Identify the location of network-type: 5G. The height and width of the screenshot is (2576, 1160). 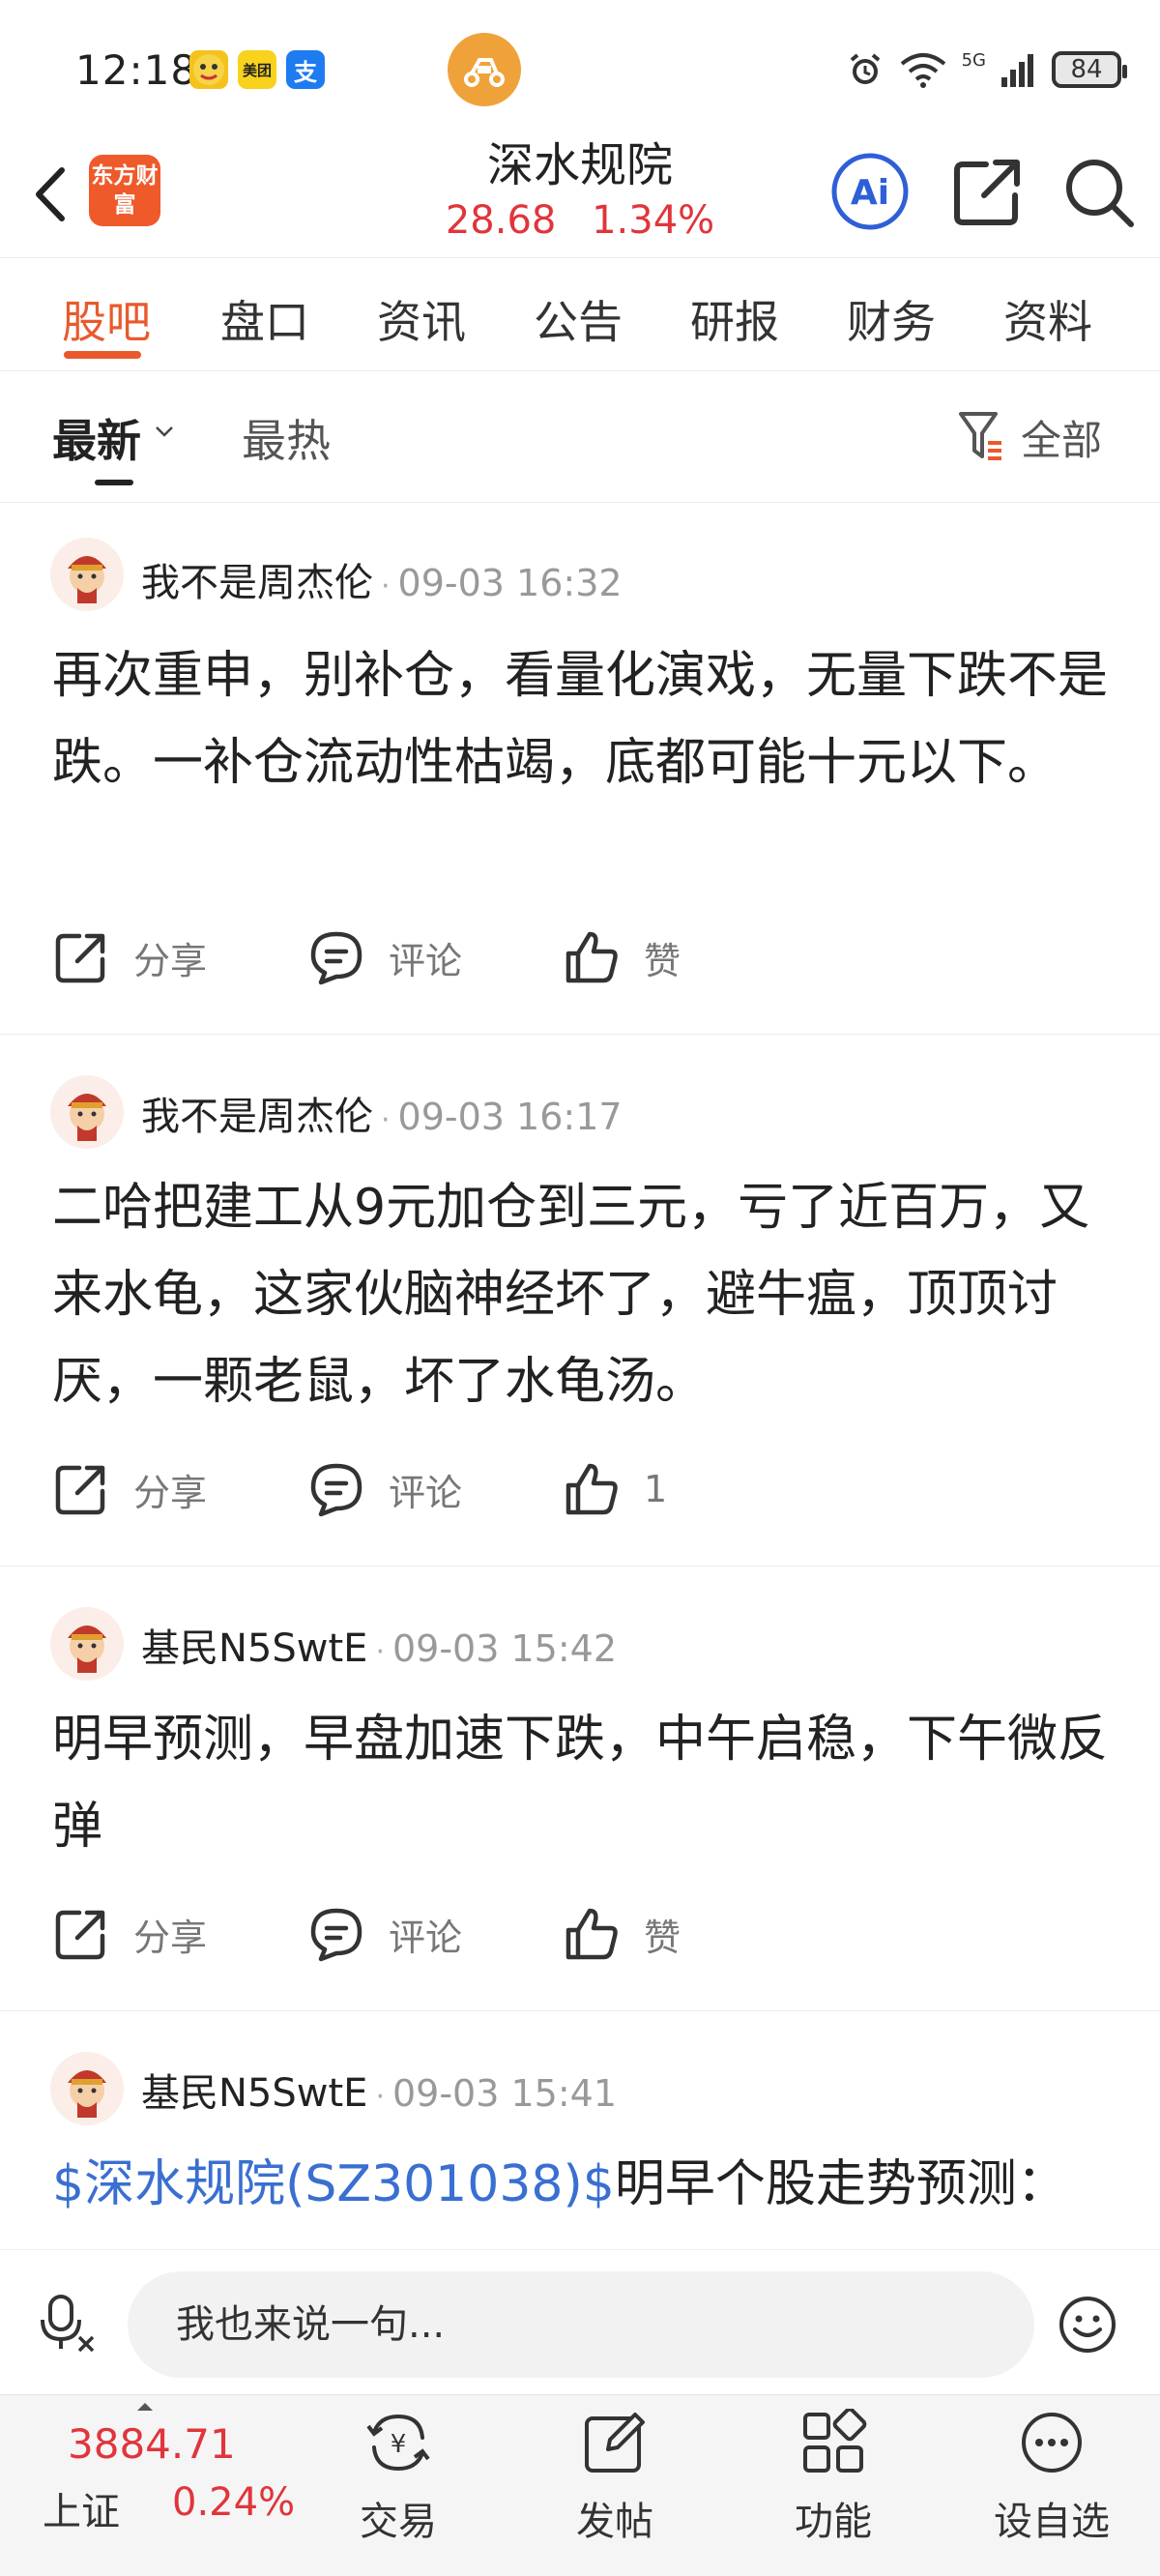
(973, 60).